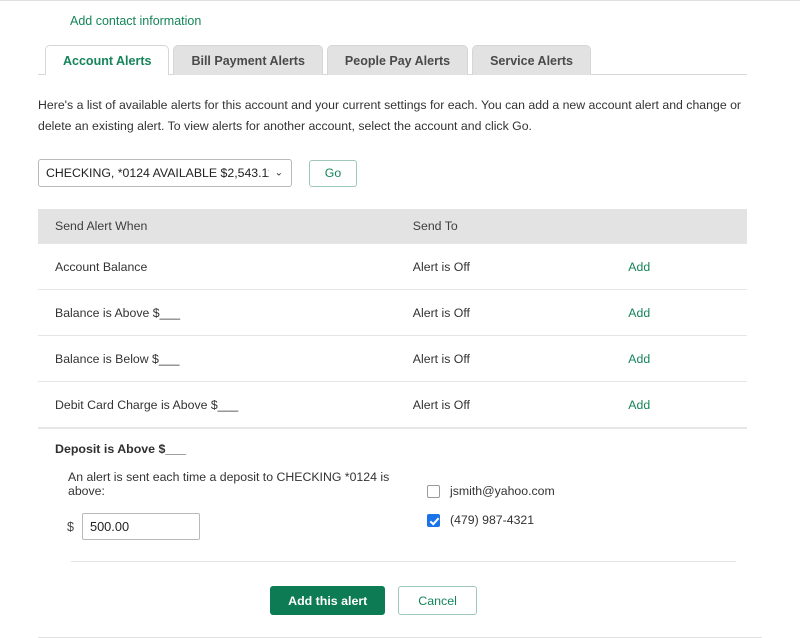 The image size is (800, 638). Describe the element at coordinates (437, 600) in the screenshot. I see `cancel-button: Cancel` at that location.